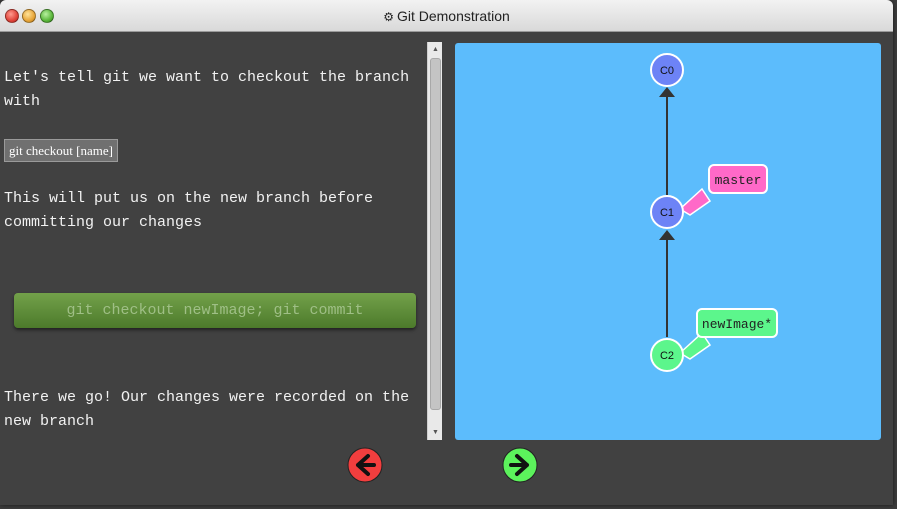 Image resolution: width=897 pixels, height=509 pixels. What do you see at coordinates (435, 49) in the screenshot?
I see `scroll-up-icon: ▲` at bounding box center [435, 49].